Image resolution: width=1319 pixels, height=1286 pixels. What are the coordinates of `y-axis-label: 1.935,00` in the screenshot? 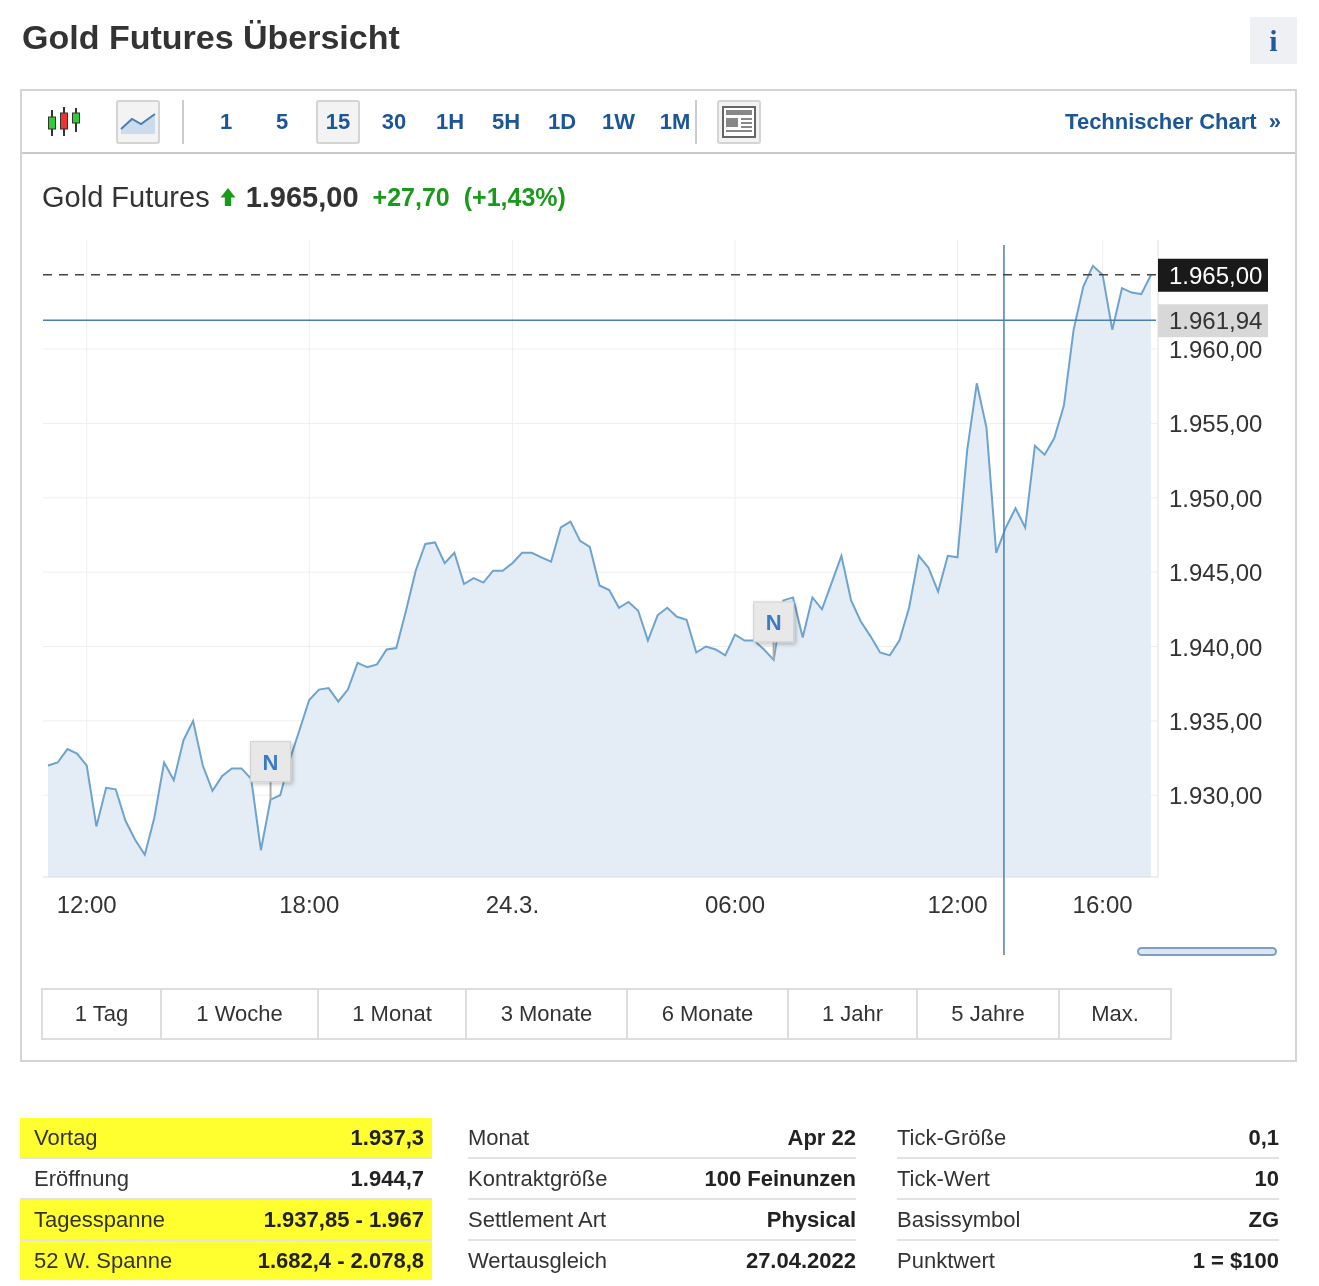 It's located at (1216, 721).